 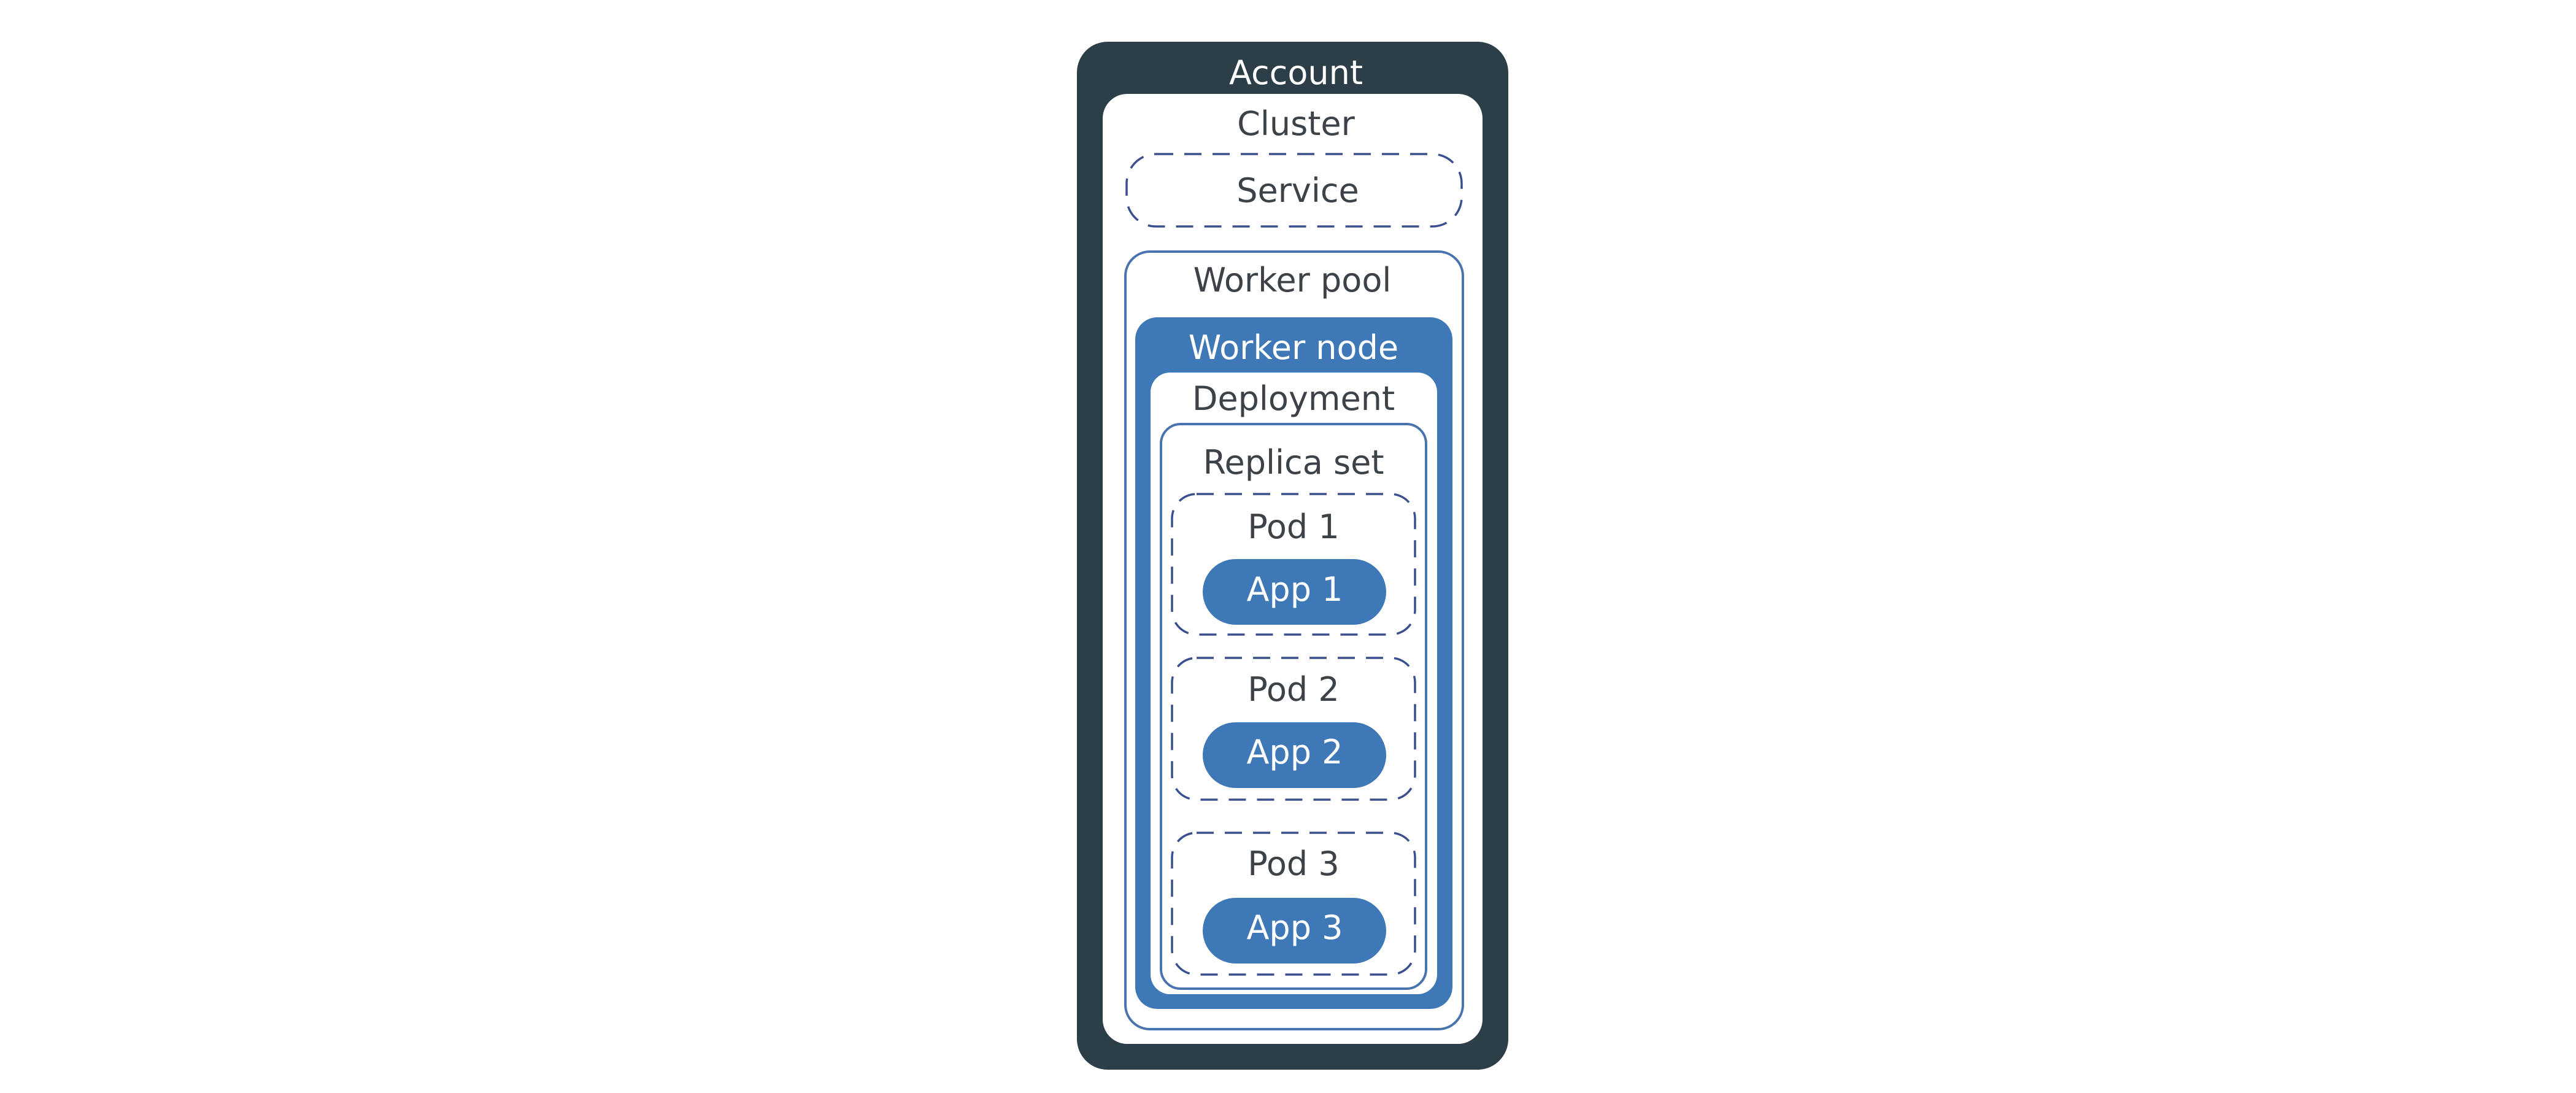 I want to click on app-label: App 3, so click(x=1294, y=927).